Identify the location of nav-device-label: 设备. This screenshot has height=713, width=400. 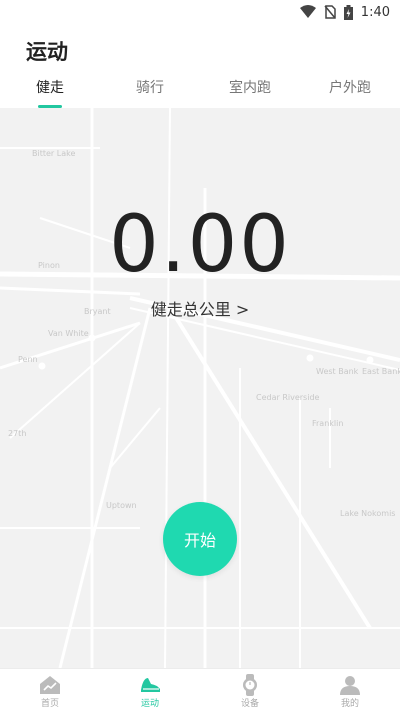
(249, 703).